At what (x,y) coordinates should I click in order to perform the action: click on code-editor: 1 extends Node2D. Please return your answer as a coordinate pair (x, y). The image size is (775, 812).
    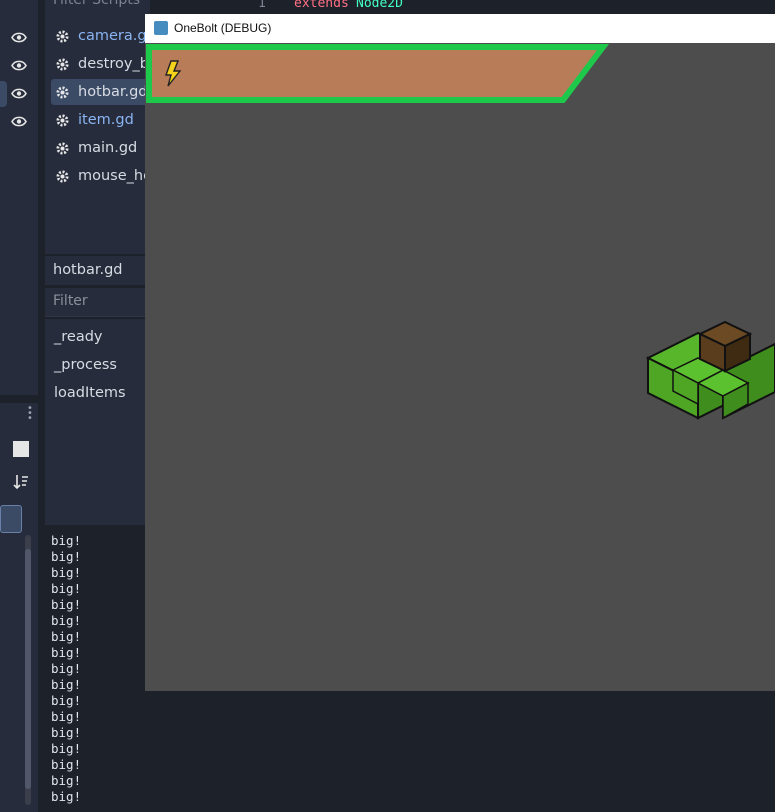
    Looking at the image, I should click on (487, 7).